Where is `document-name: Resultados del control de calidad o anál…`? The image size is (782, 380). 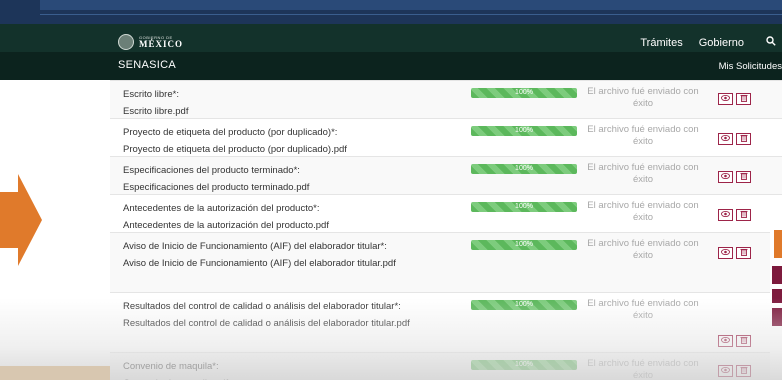 document-name: Resultados del control de calidad o anál… is located at coordinates (262, 306).